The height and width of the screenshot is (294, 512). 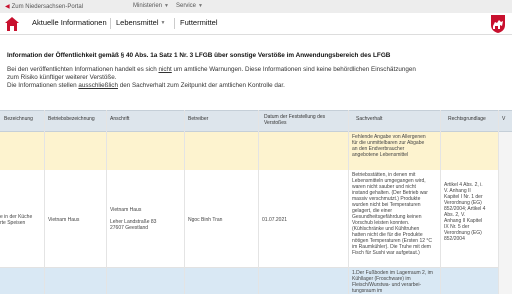 What do you see at coordinates (505, 213) in the screenshot?
I see `table-scroll-column` at bounding box center [505, 213].